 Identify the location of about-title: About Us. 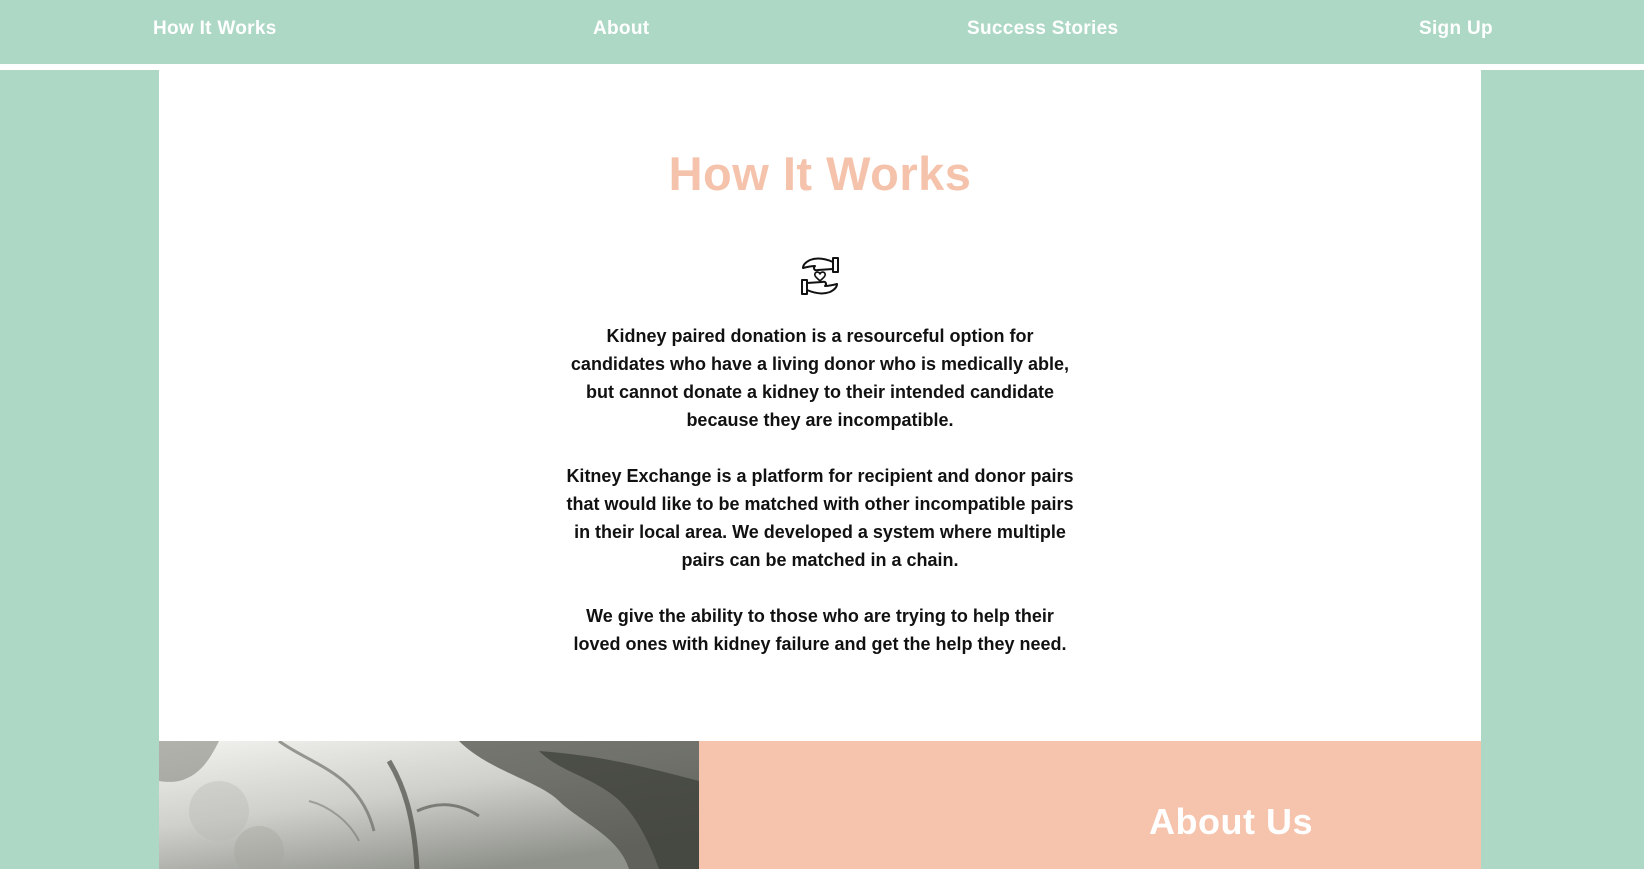
(1231, 821).